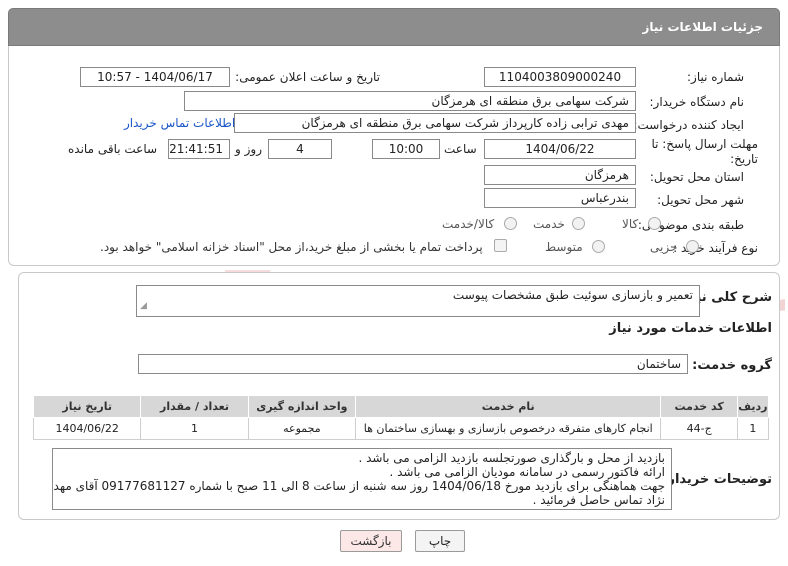  I want to click on province-label: استان محل تحویل:, so click(696, 177).